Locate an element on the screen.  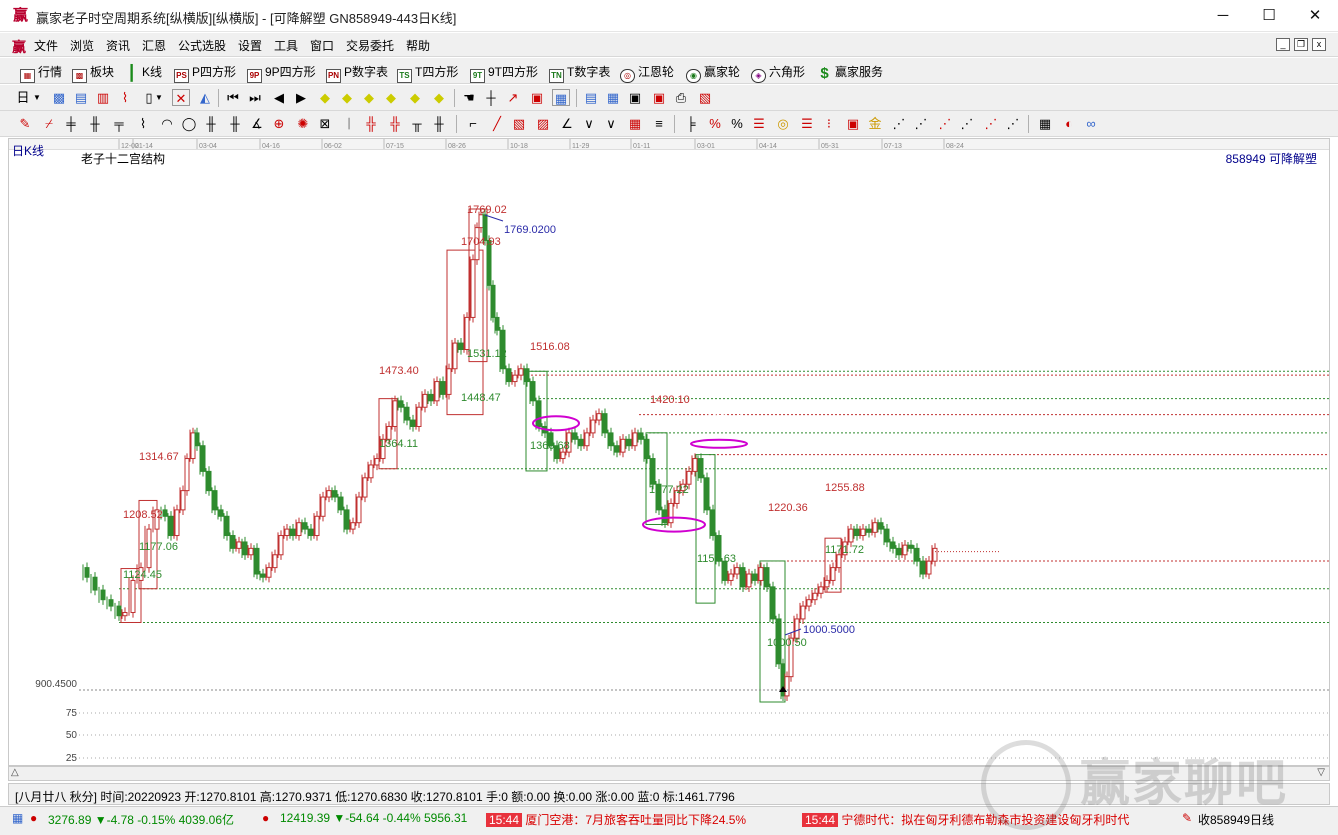
pen-icon: ✎ is located at coordinates (25, 123).